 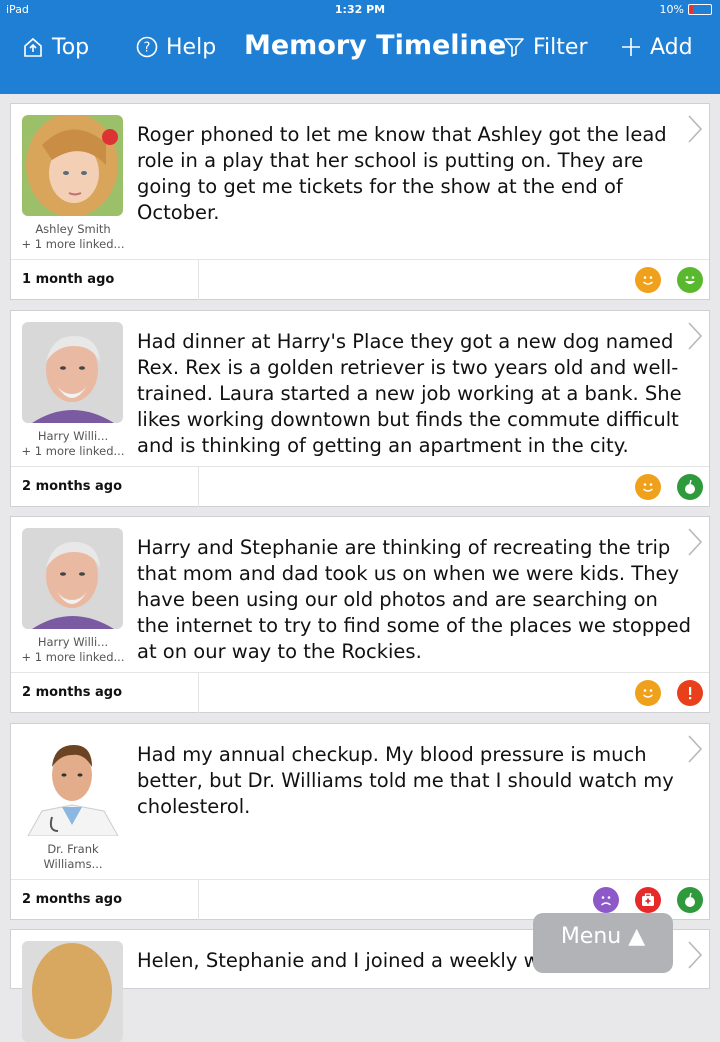 I want to click on nav-bar: Top ? Help Memory Timeline Filter Add, so click(x=360, y=57).